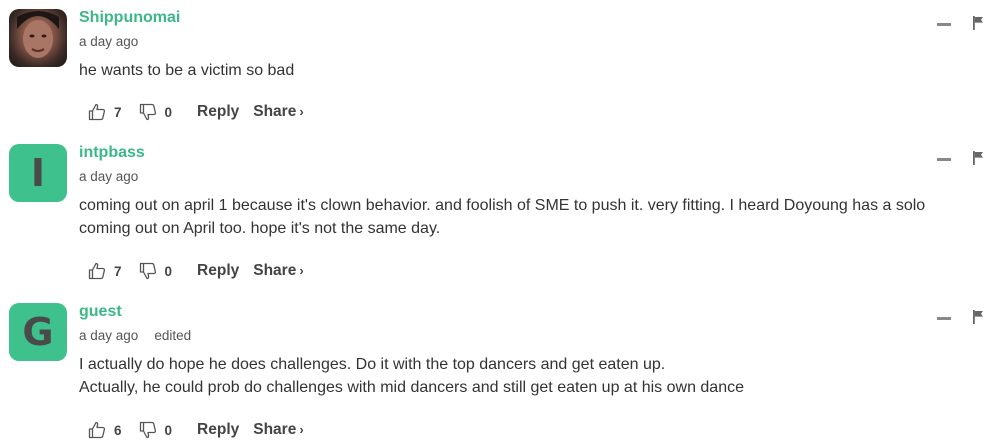 This screenshot has height=447, width=1000. I want to click on edited-label: edited, so click(173, 335).